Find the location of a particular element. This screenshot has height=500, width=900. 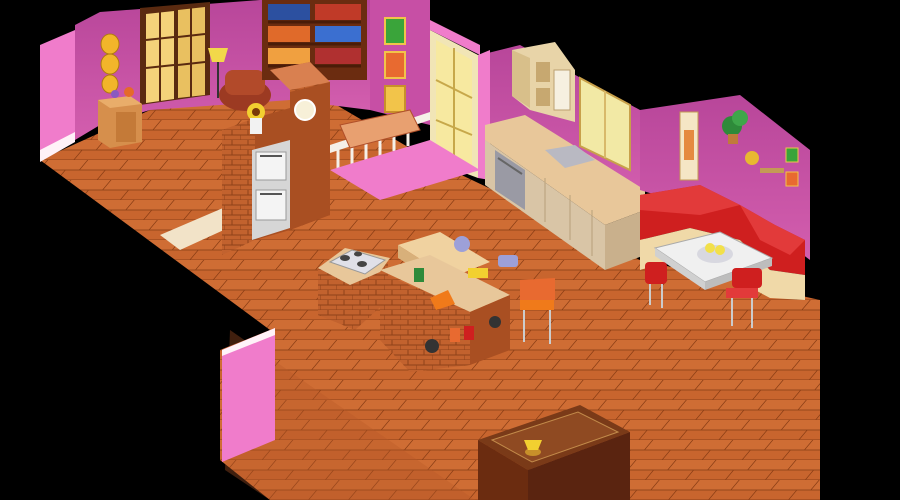

wall-pictures is located at coordinates (395, 65).